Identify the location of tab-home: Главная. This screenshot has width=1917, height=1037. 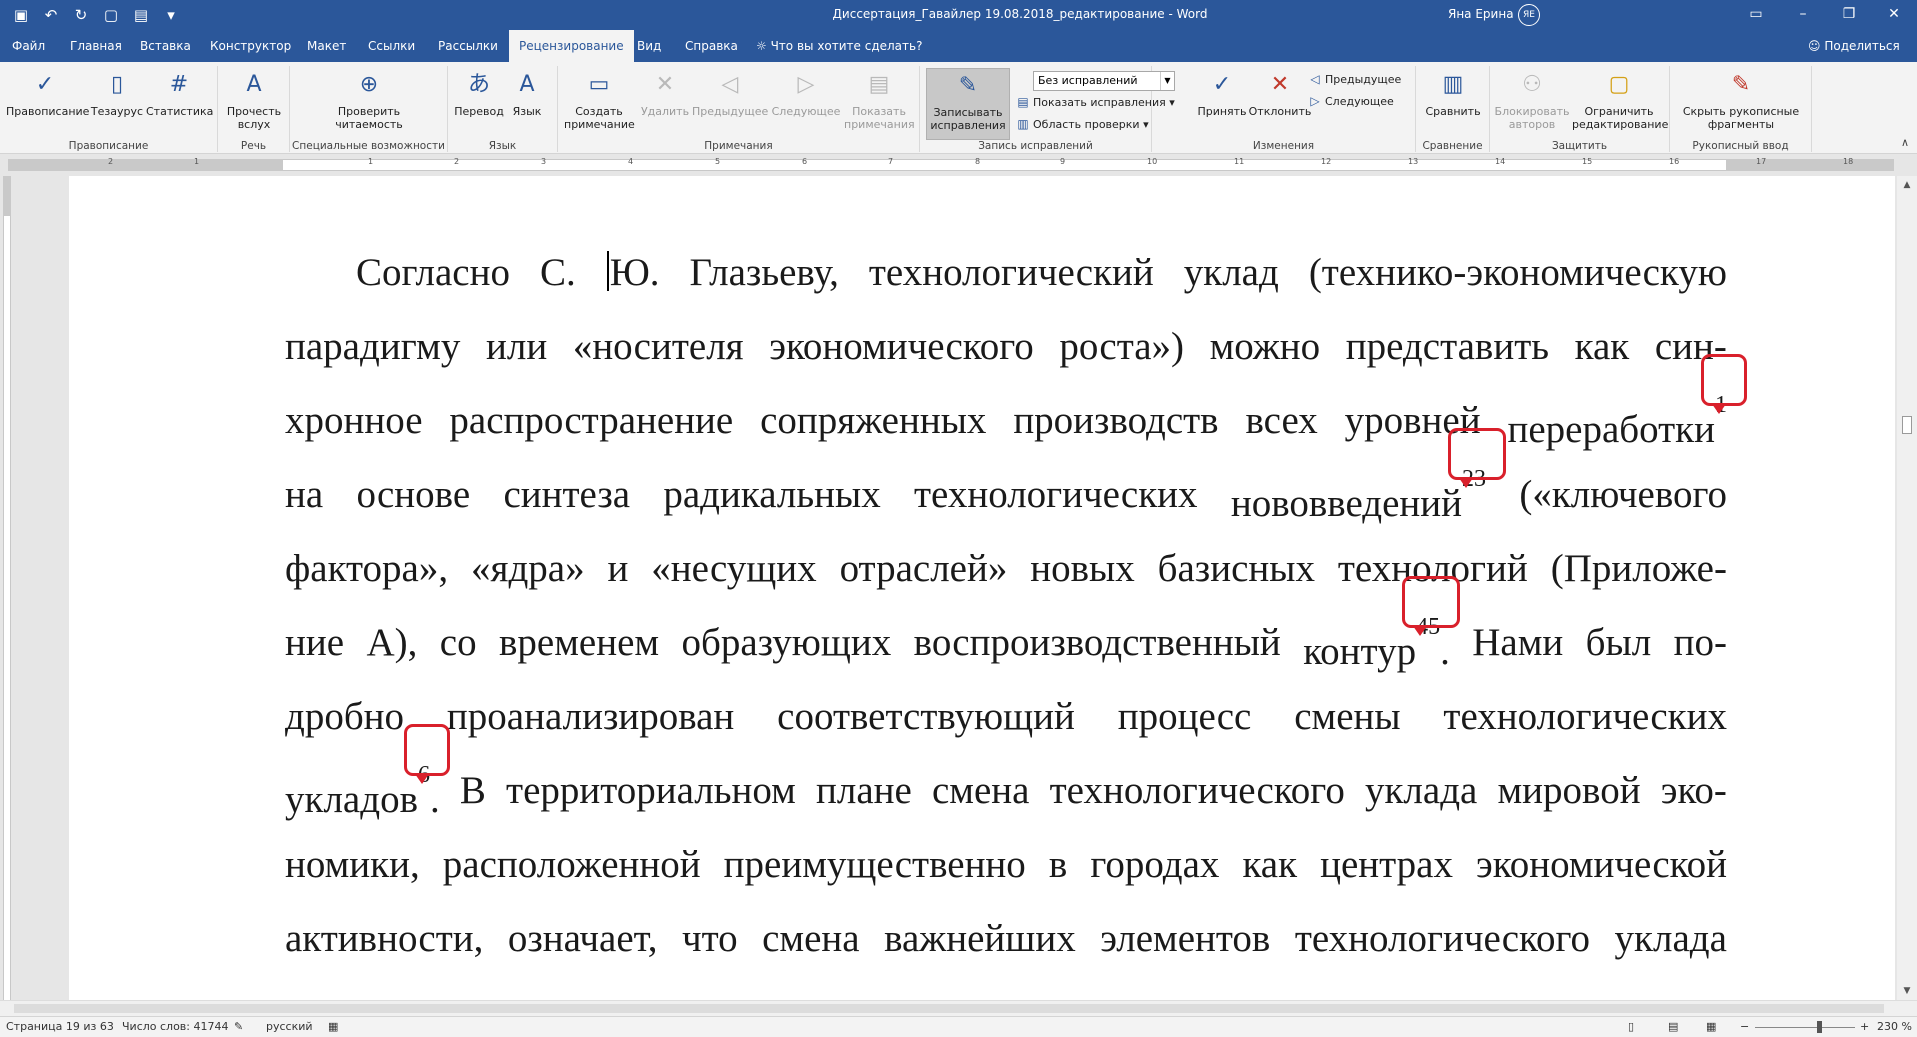
(96, 46).